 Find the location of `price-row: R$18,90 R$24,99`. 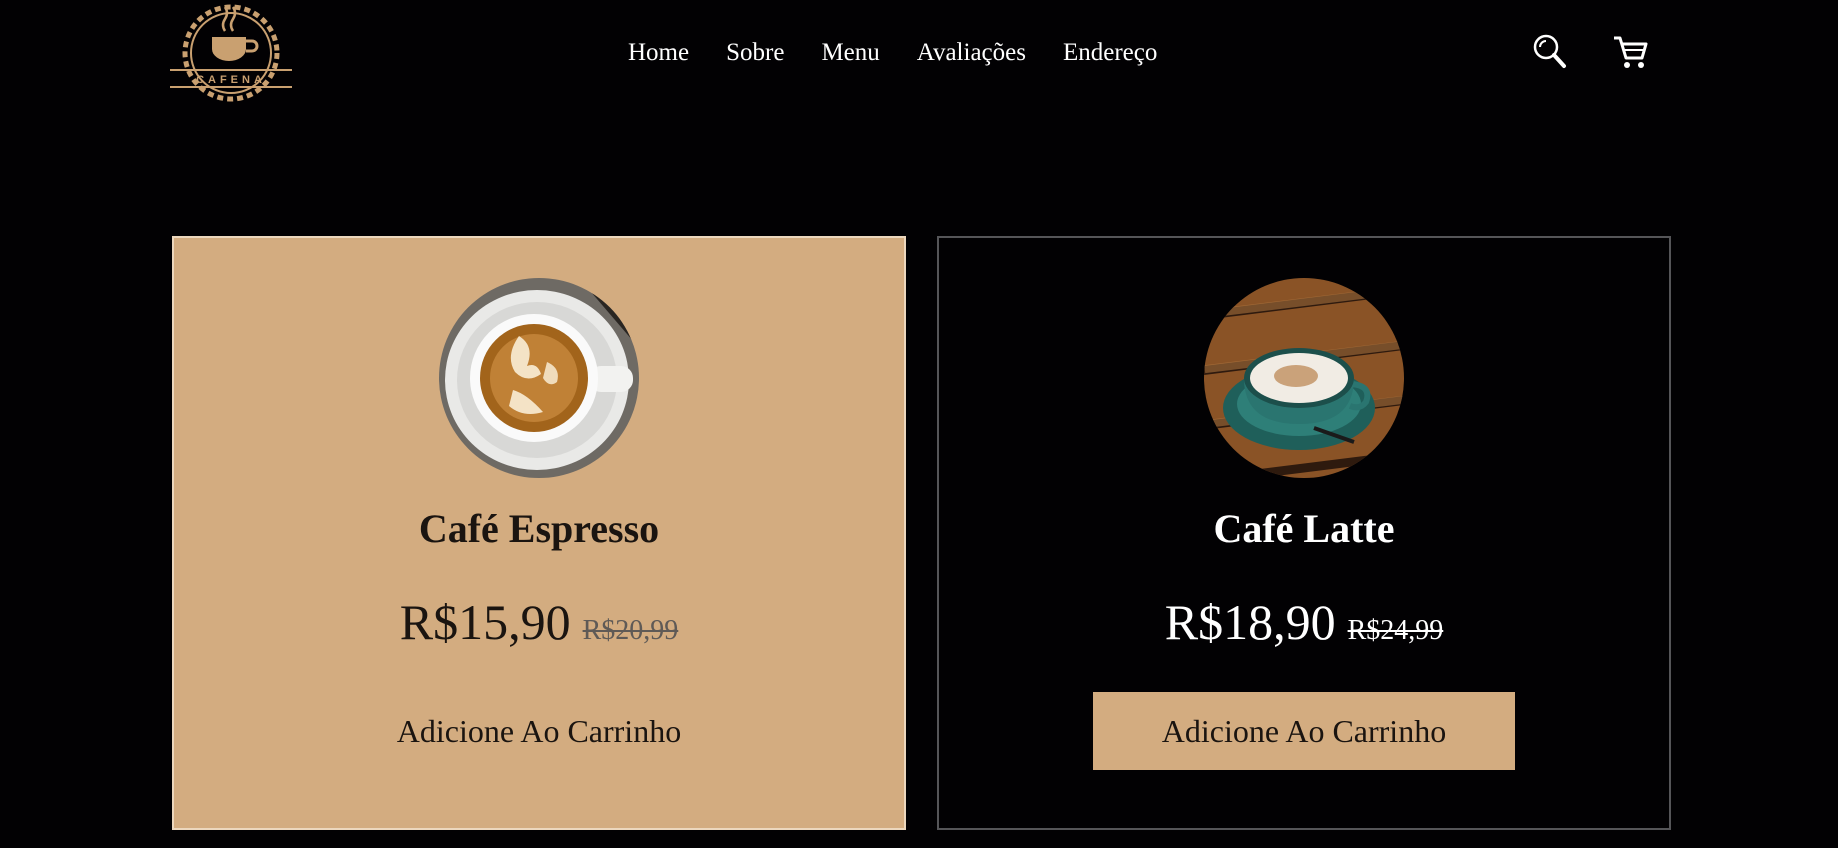

price-row: R$18,90 R$24,99 is located at coordinates (1304, 622).